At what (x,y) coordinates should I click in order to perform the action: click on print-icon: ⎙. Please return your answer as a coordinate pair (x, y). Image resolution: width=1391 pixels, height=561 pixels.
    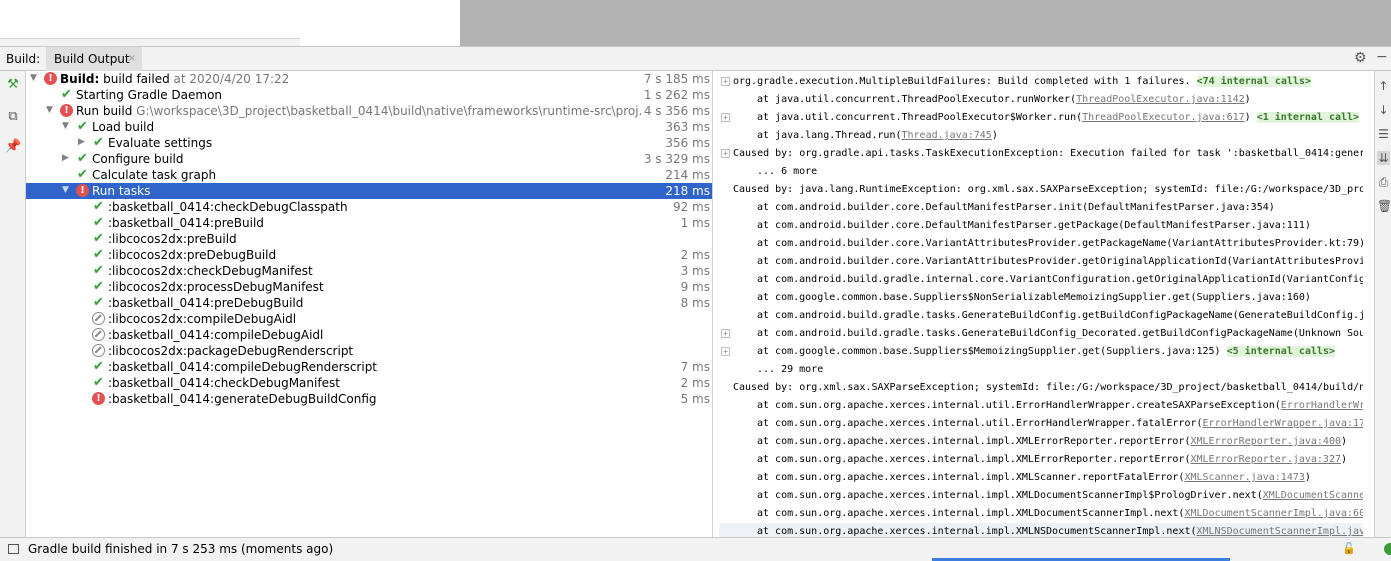
    Looking at the image, I should click on (1383, 182).